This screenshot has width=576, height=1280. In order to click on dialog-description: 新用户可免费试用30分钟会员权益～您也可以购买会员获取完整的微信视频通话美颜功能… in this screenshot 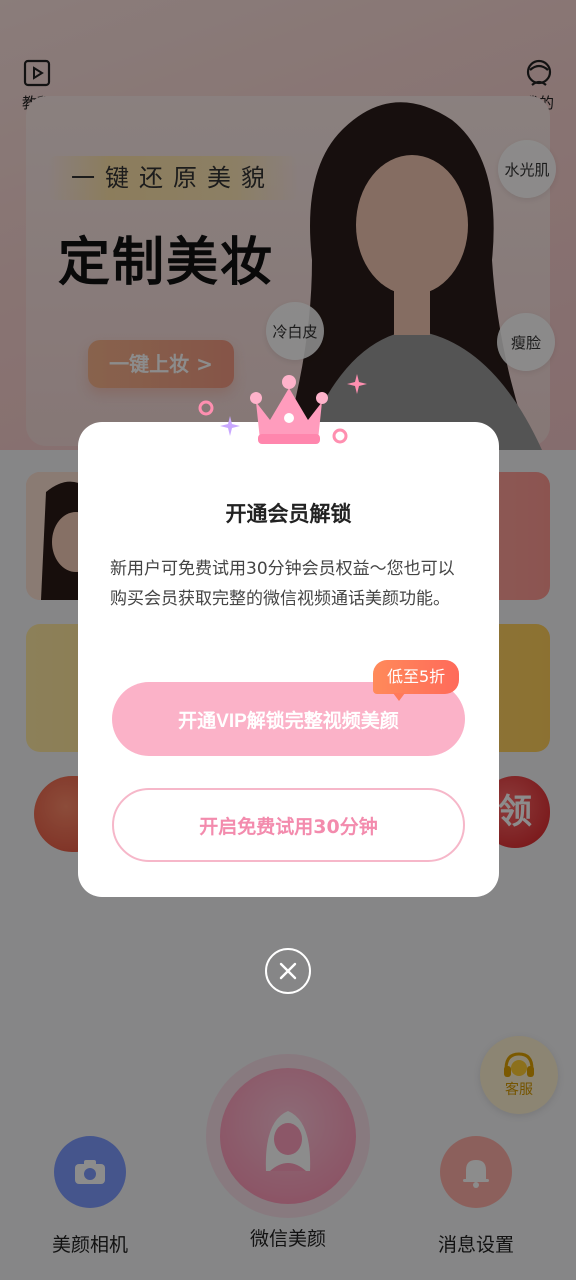, I will do `click(282, 584)`.